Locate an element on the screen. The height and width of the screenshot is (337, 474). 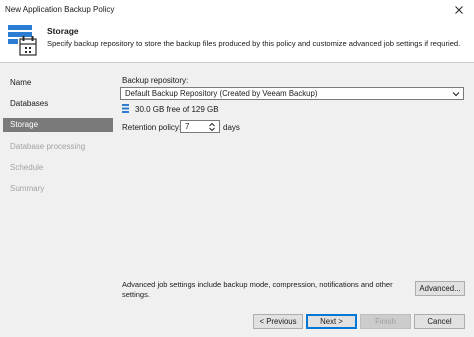
storage-icon is located at coordinates (22, 40).